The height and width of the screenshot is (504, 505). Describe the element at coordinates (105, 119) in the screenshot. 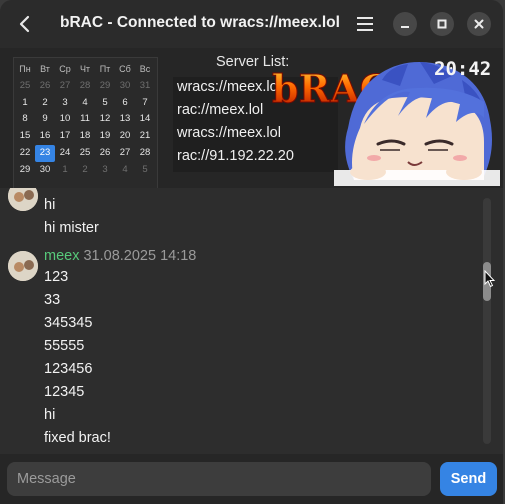

I see `calendar-day: 12` at that location.